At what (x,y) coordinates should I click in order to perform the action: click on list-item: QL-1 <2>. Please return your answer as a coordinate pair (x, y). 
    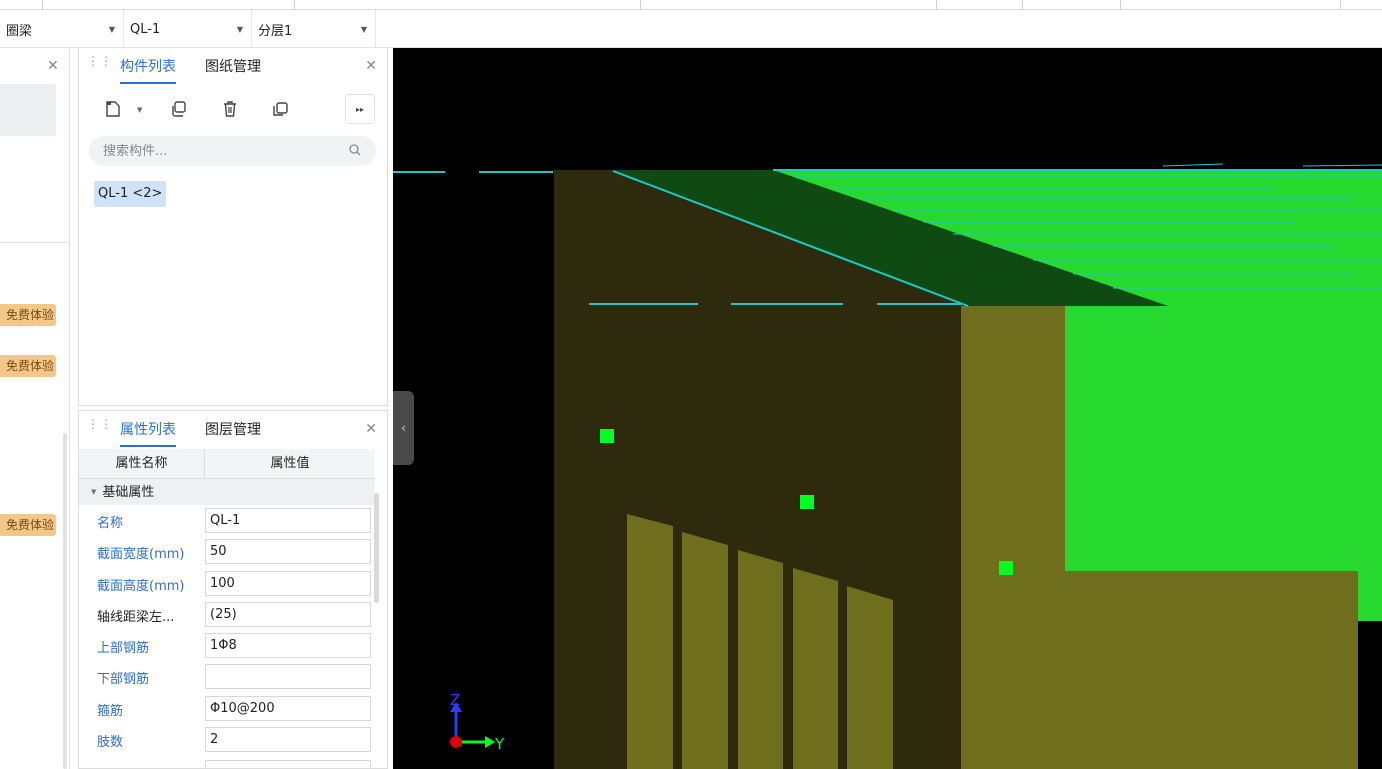
    Looking at the image, I should click on (130, 194).